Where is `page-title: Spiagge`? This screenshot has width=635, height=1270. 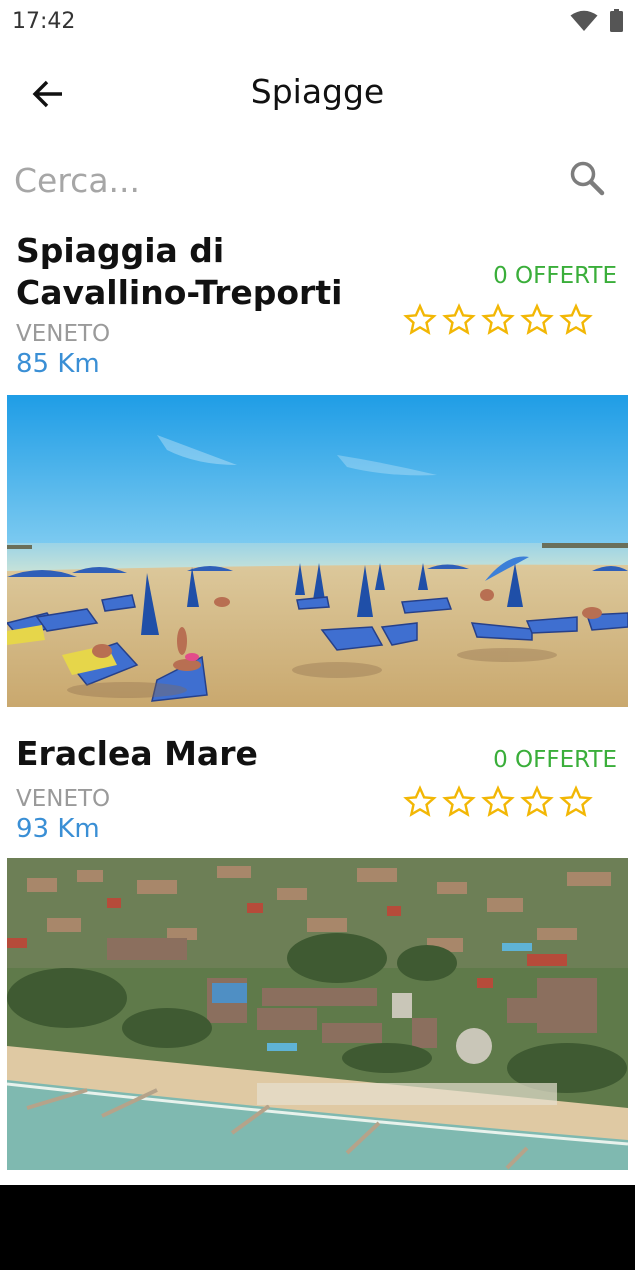 page-title: Spiagge is located at coordinates (317, 91).